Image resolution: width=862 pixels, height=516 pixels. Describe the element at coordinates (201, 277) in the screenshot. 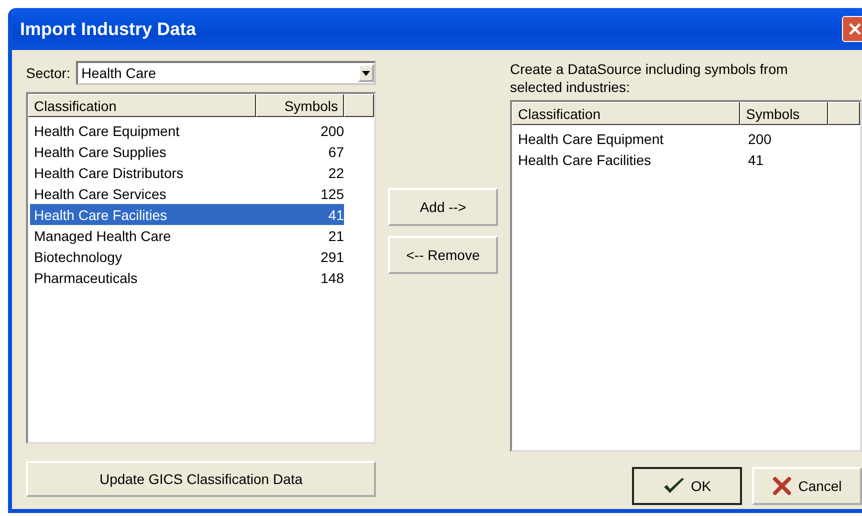

I see `list-row: Pharmaceuticals 148` at that location.